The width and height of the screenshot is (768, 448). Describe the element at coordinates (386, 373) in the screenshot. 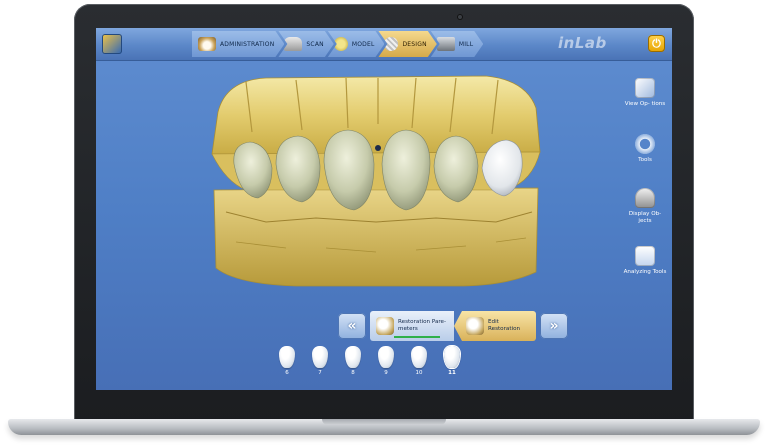

I see `tooth-number: 9` at that location.